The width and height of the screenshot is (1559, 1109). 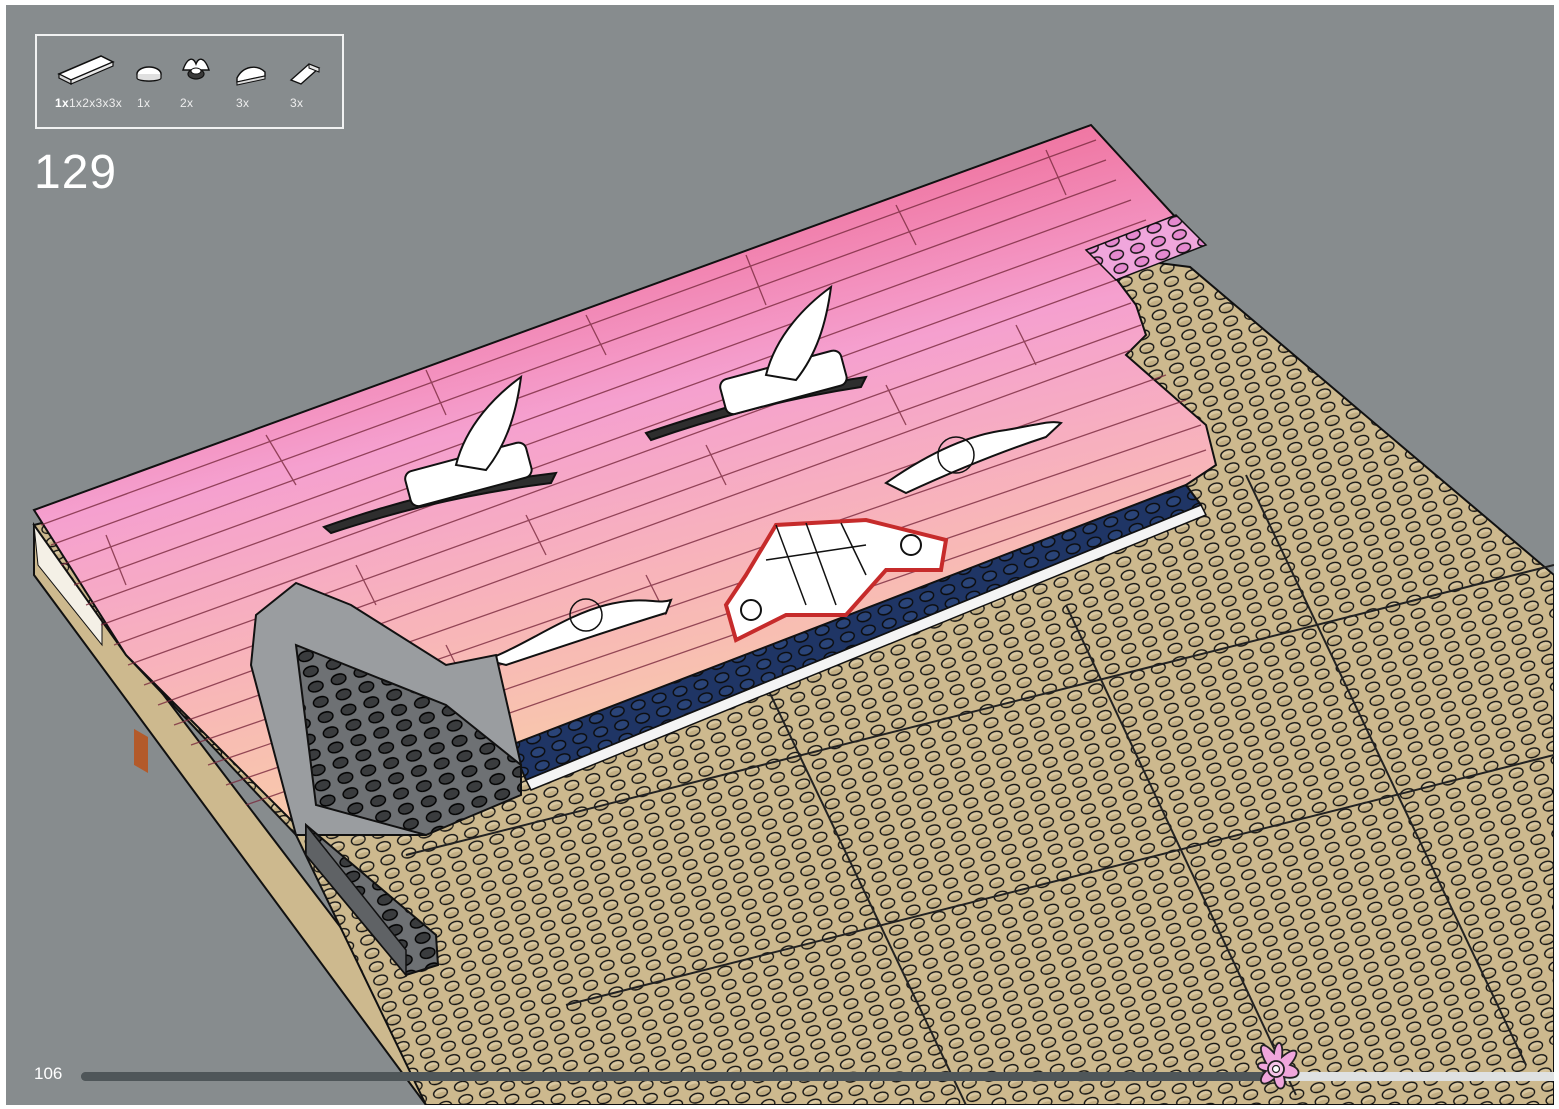 I want to click on part-qty-2: 1x, so click(x=144, y=103).